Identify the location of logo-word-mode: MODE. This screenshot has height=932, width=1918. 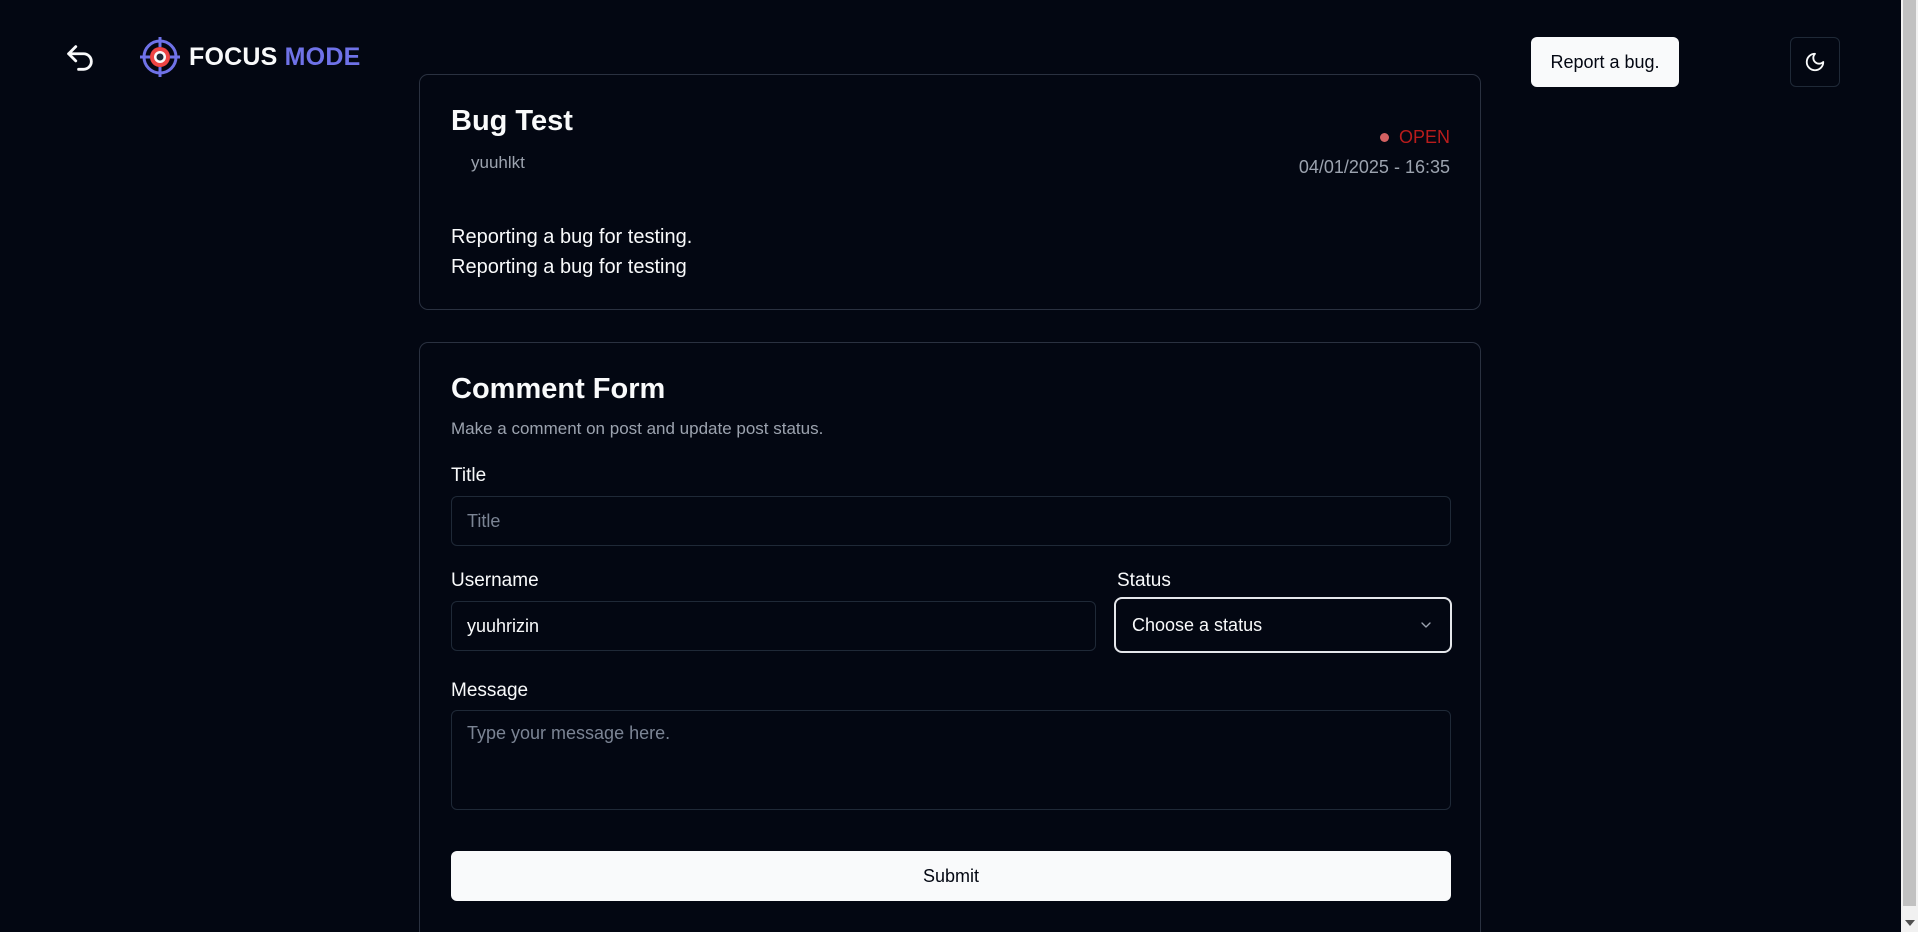
(322, 56).